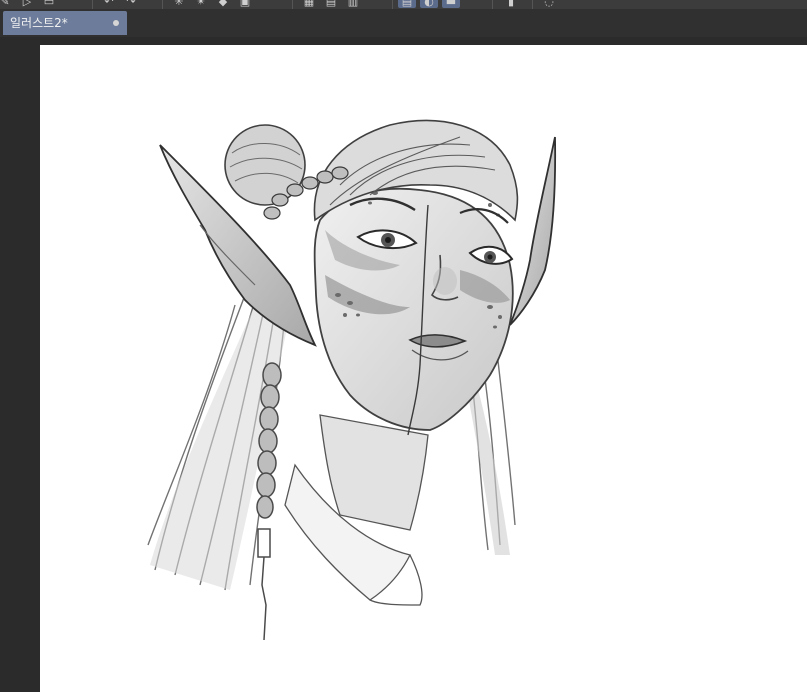 This screenshot has width=807, height=692. What do you see at coordinates (429, 4) in the screenshot?
I see `rotate-icon: ◐` at bounding box center [429, 4].